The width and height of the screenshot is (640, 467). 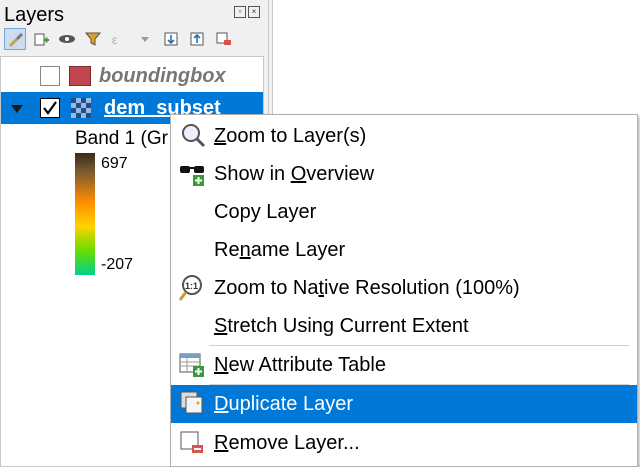 What do you see at coordinates (404, 404) in the screenshot?
I see `menu-item-duplicate-layer: Duplicate Layer` at bounding box center [404, 404].